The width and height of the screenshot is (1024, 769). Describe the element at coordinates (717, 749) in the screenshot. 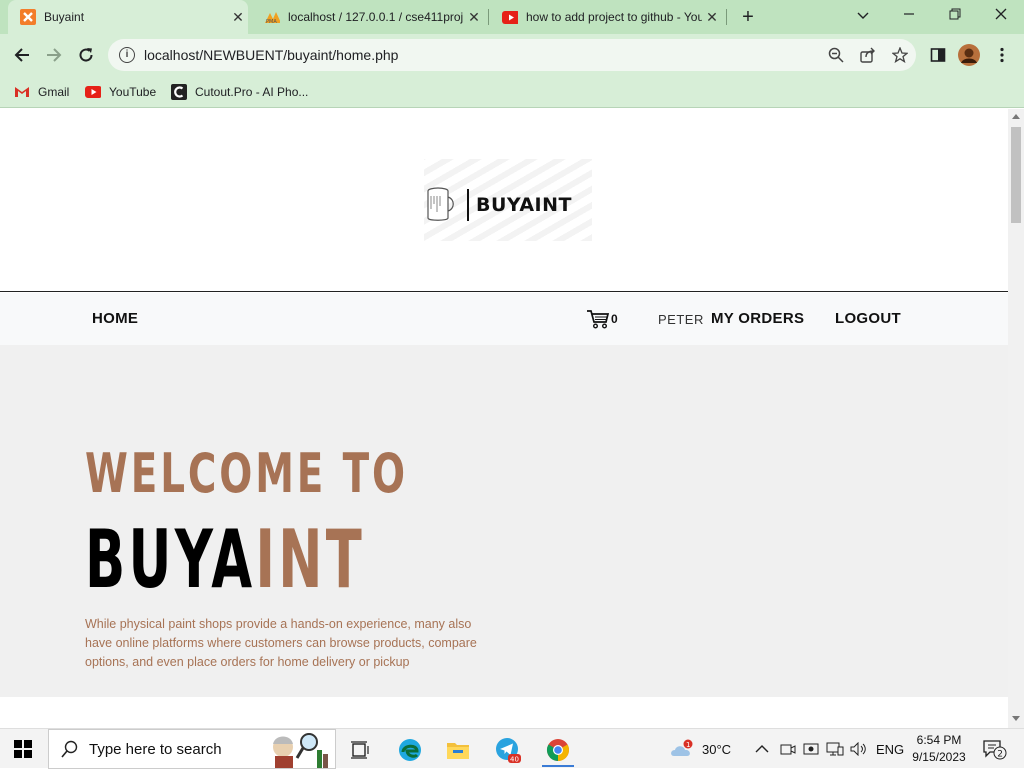

I see `weather-temperature: 30°C` at that location.